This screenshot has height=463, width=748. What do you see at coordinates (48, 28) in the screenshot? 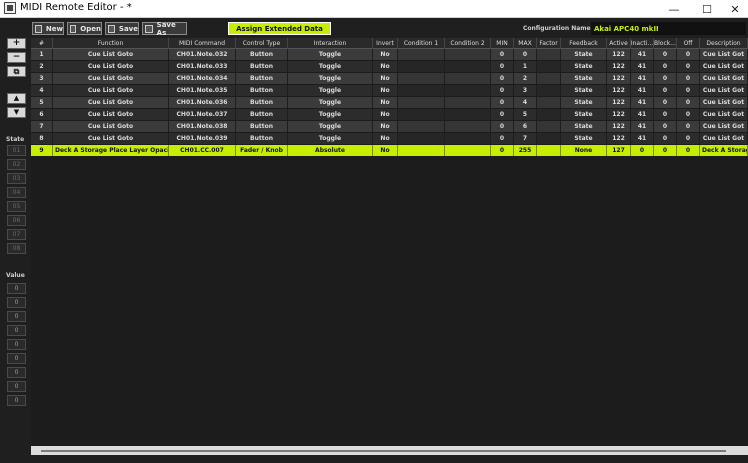
I see `new-button: New` at bounding box center [48, 28].